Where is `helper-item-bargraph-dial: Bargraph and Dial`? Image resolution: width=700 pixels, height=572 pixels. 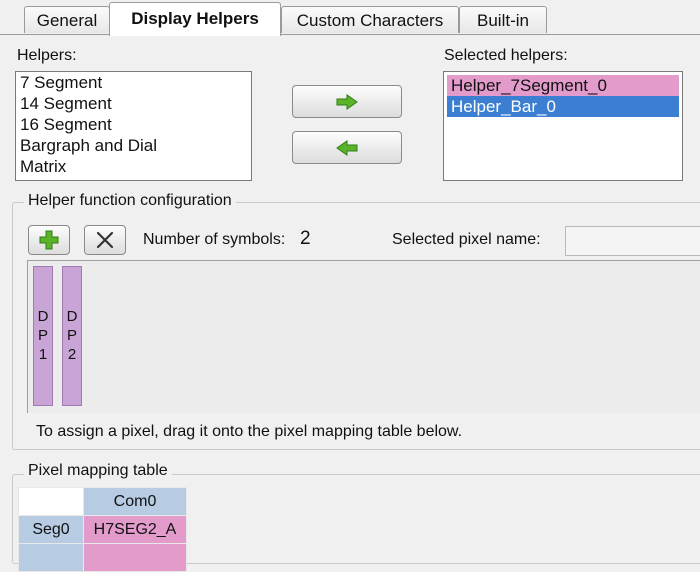
helper-item-bargraph-dial: Bargraph and Dial is located at coordinates (133, 145).